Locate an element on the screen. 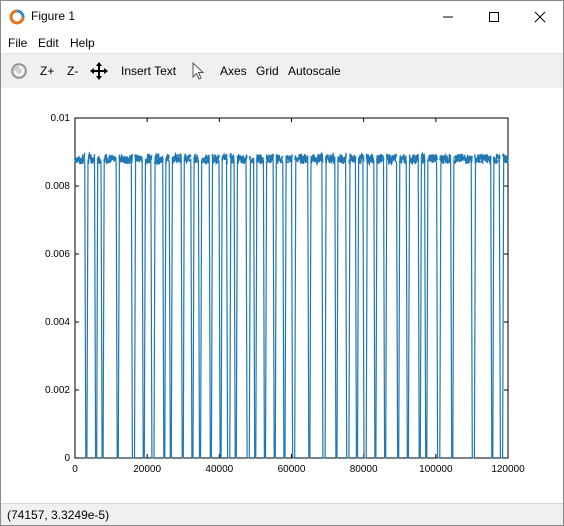 The width and height of the screenshot is (564, 526). app-logo-icon is located at coordinates (17, 17).